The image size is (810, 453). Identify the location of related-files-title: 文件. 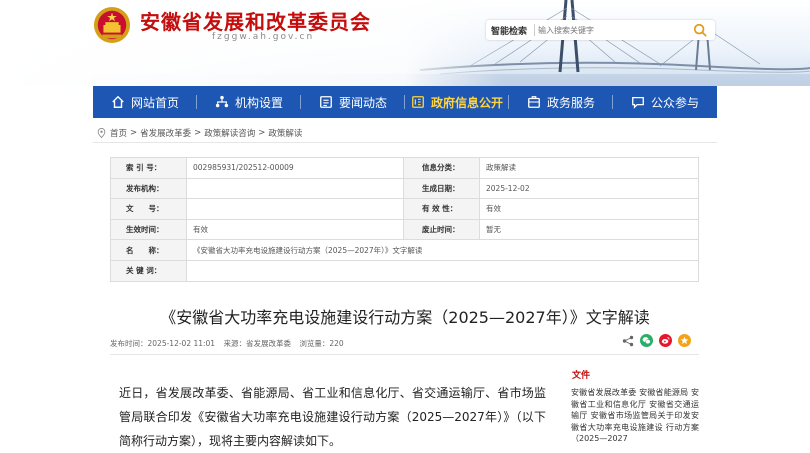
(581, 376).